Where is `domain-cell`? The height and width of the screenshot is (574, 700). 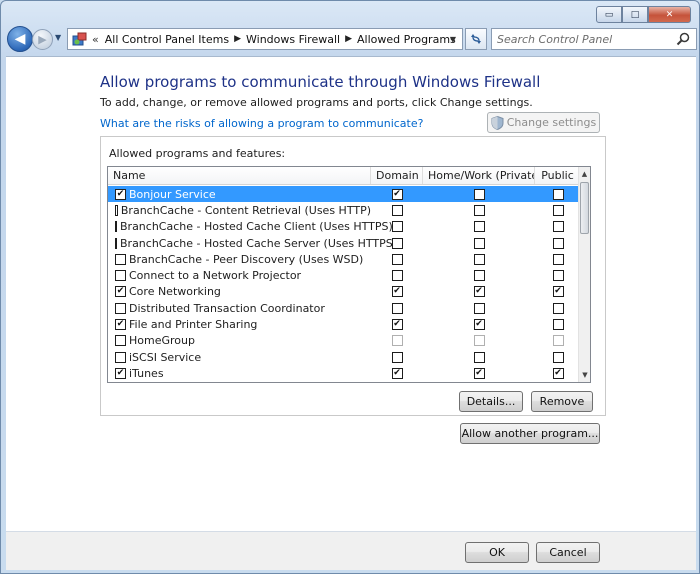 domain-cell is located at coordinates (397, 259).